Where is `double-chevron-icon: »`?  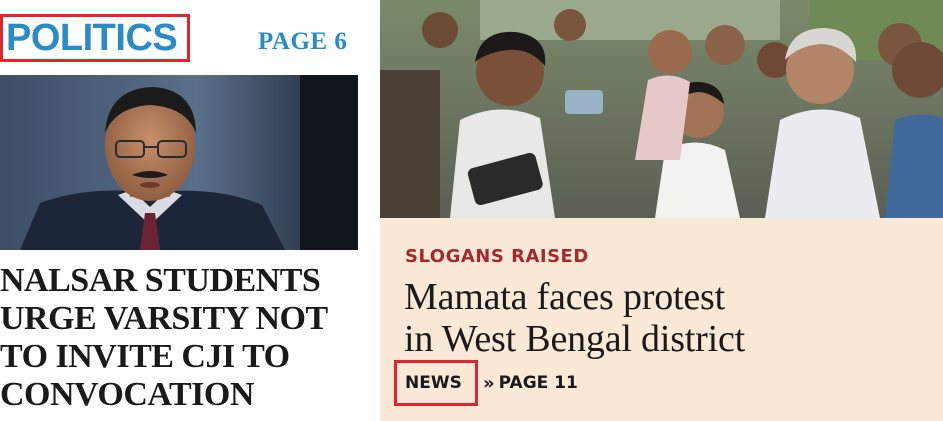
double-chevron-icon: » is located at coordinates (489, 383).